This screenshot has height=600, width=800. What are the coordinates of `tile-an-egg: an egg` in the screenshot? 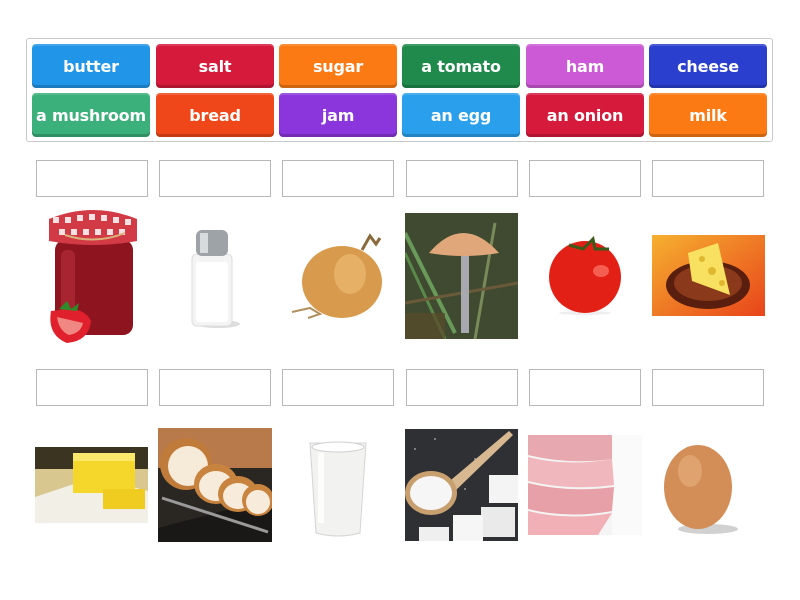 It's located at (461, 115).